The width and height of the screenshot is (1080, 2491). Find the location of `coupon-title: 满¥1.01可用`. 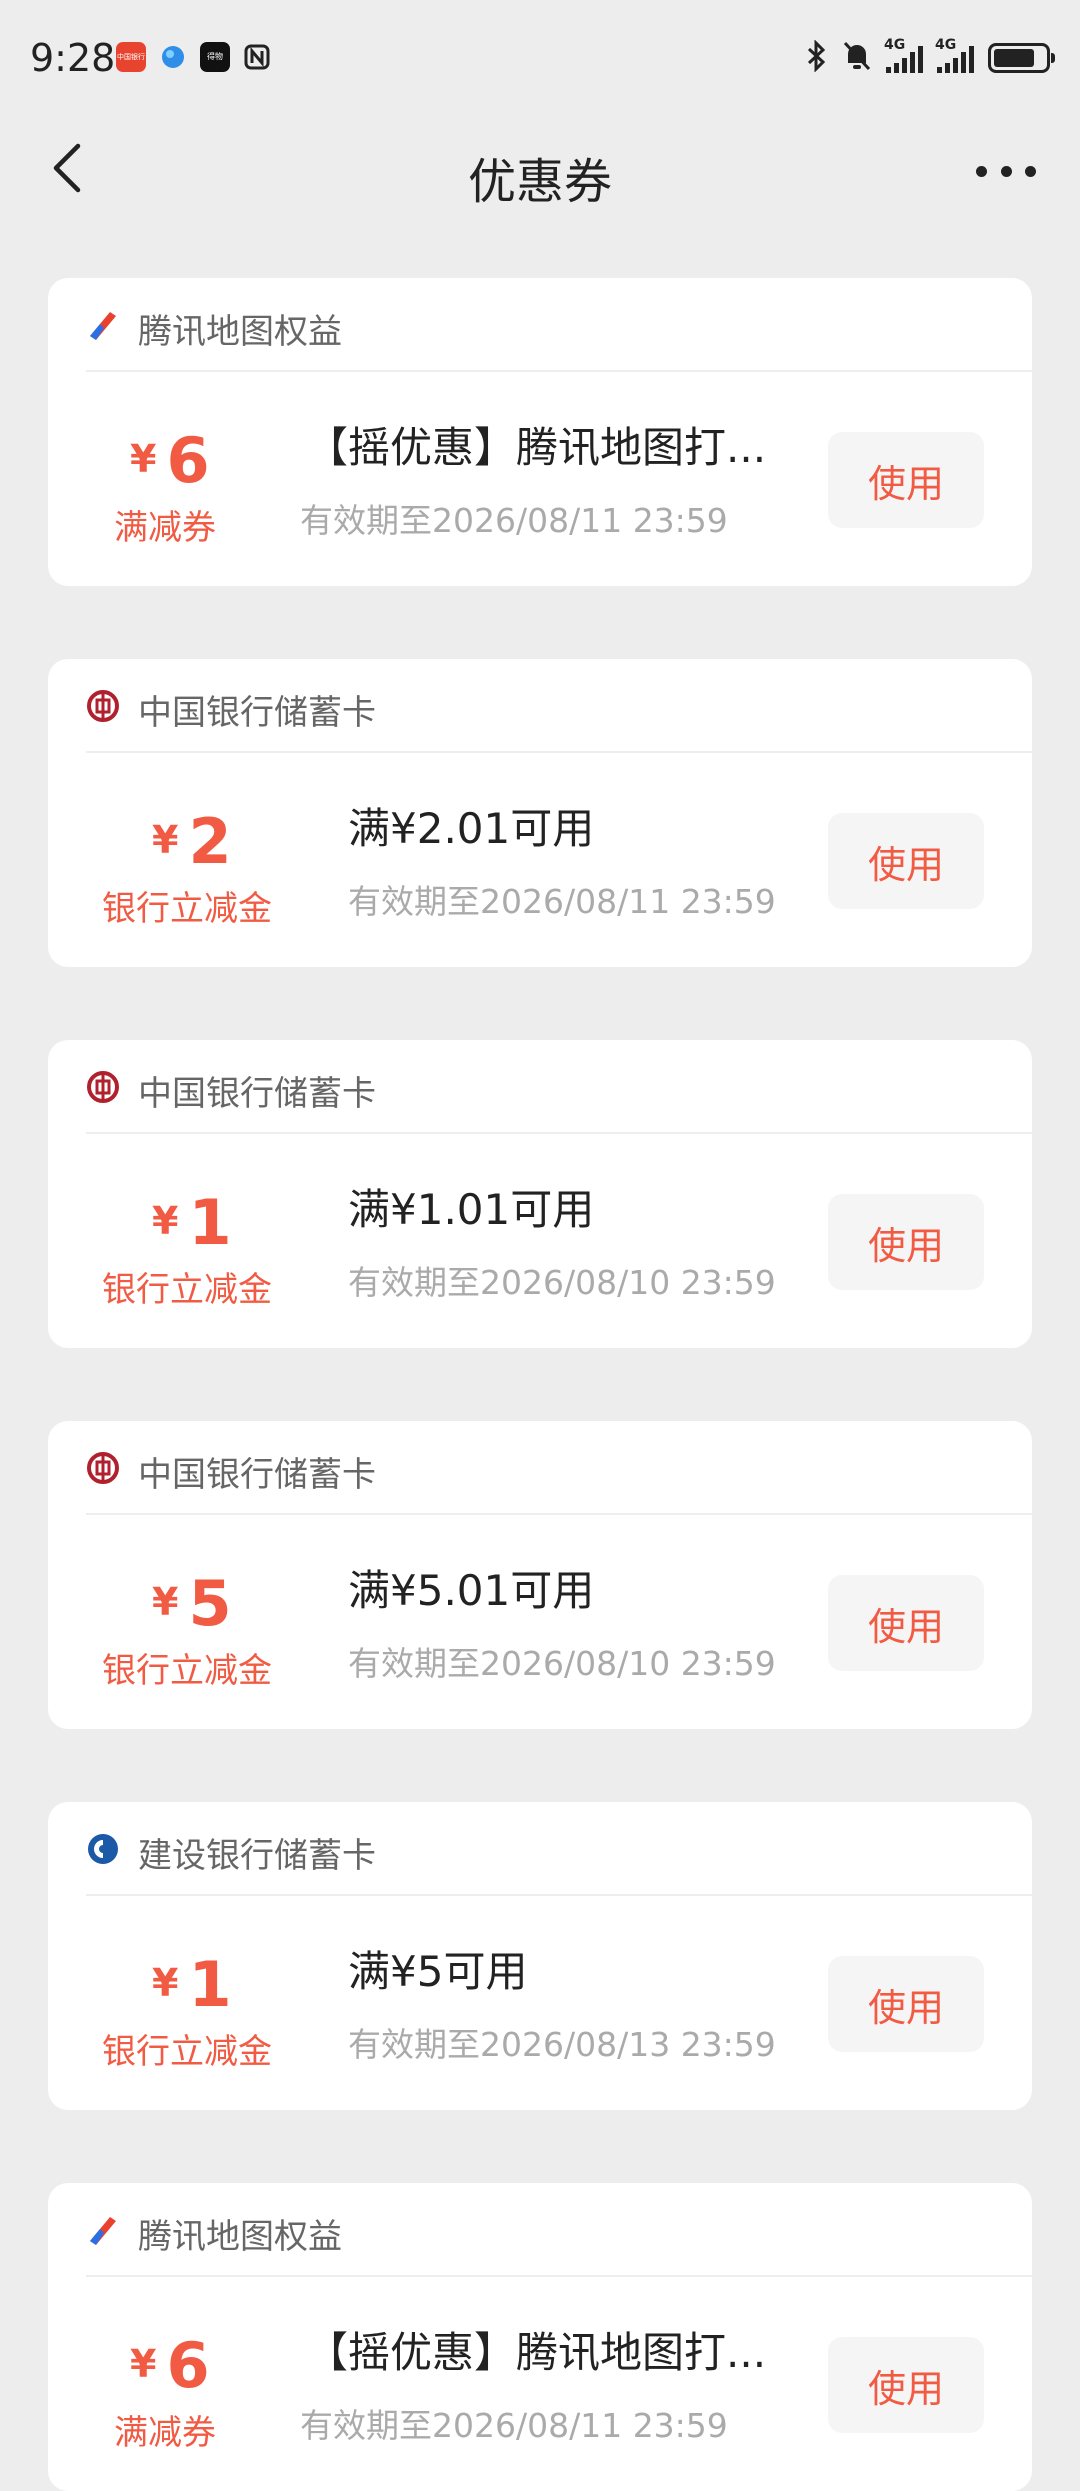

coupon-title: 满¥1.01可用 is located at coordinates (471, 1209).